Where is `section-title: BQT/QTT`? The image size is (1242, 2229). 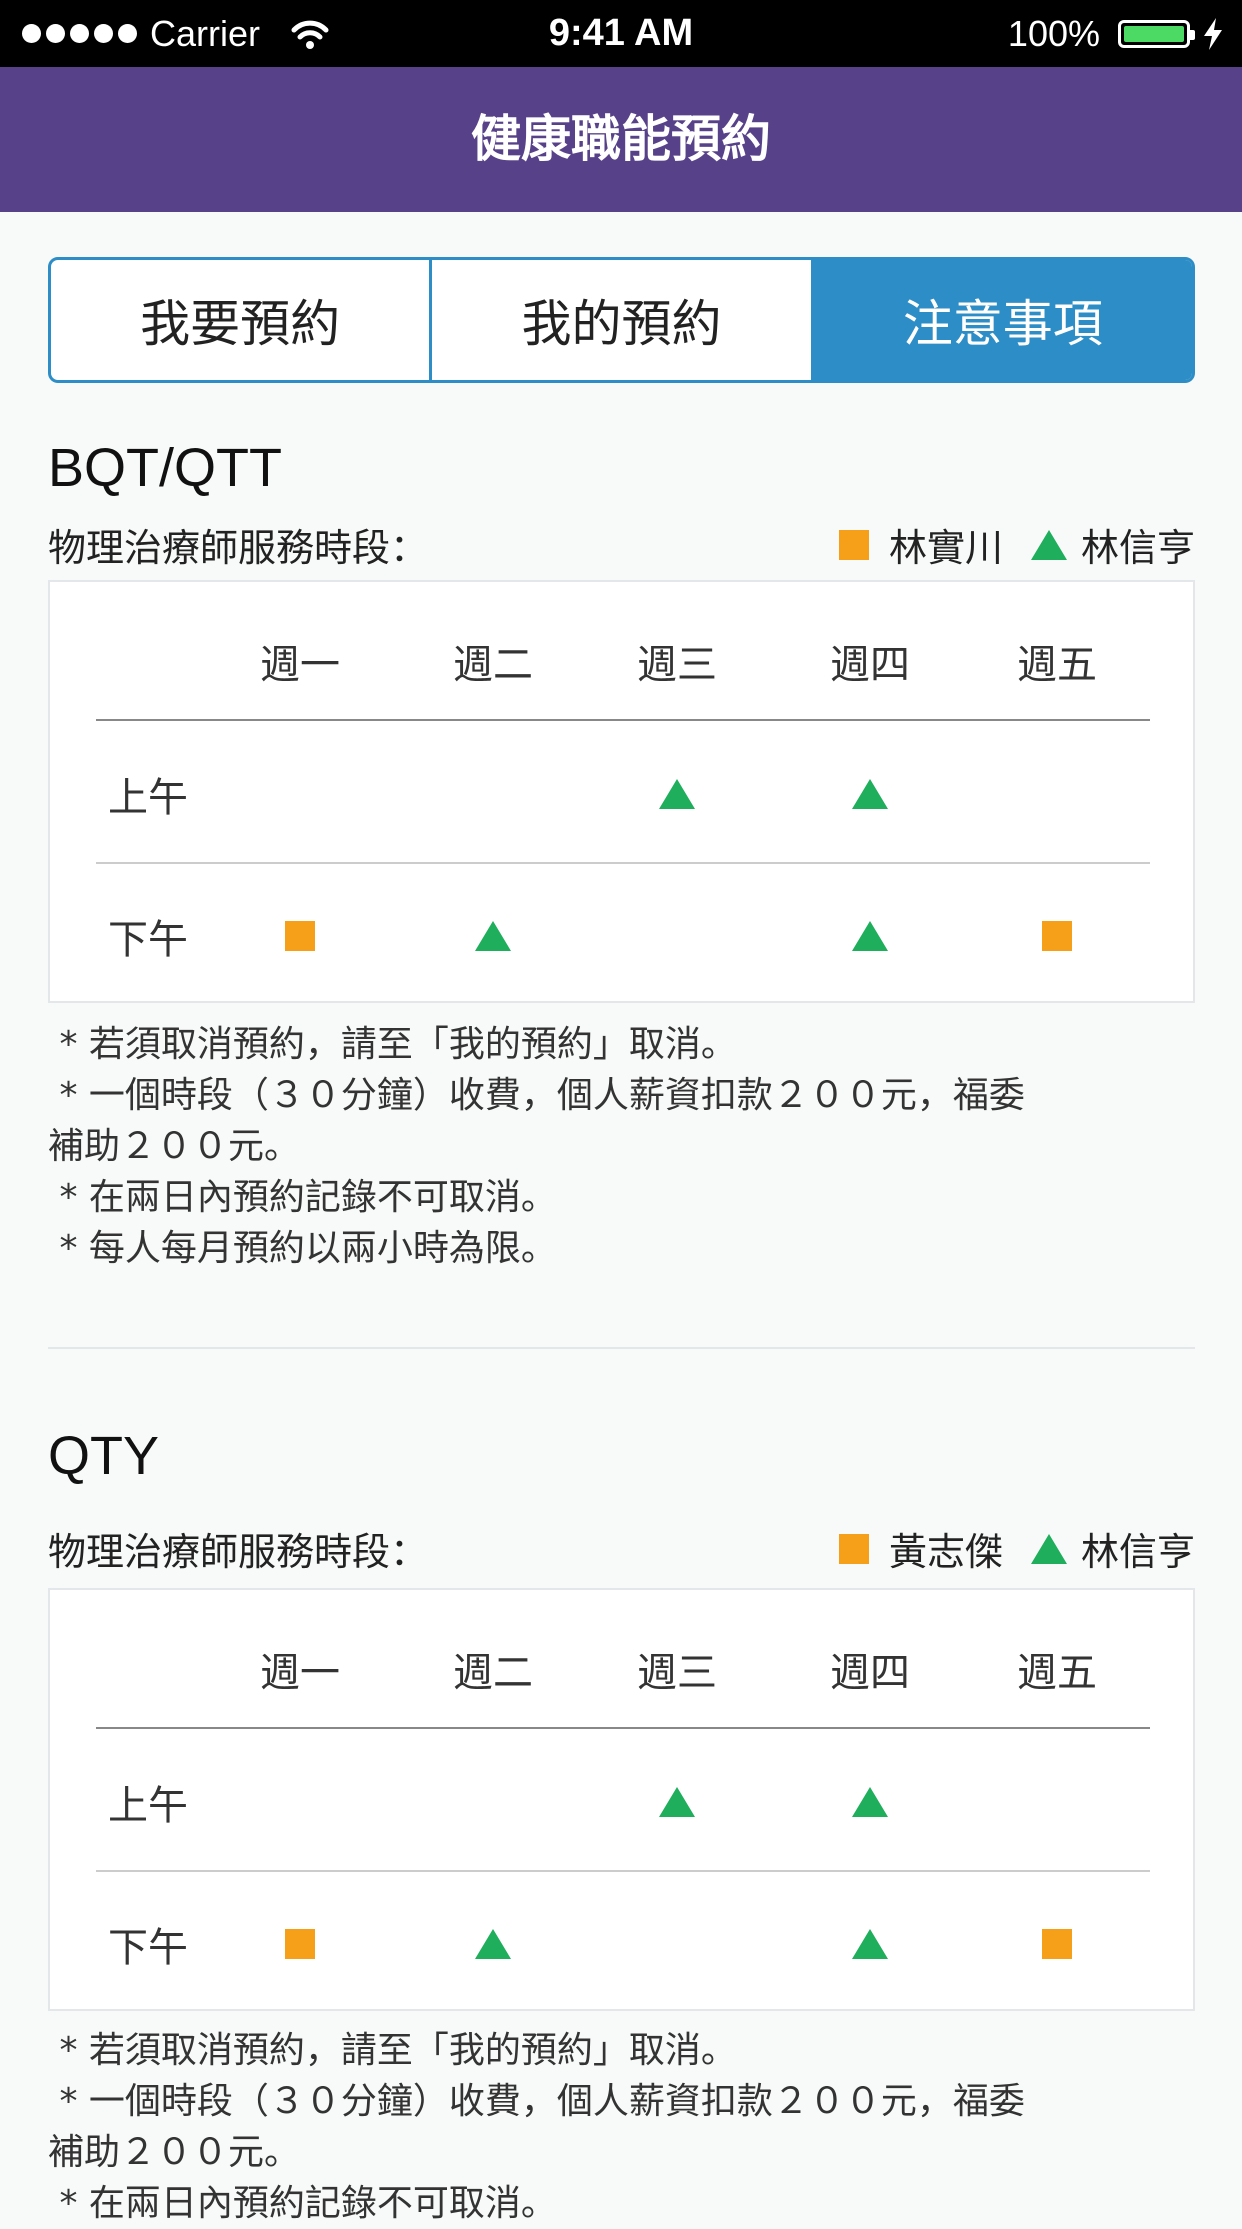 section-title: BQT/QTT is located at coordinates (165, 468).